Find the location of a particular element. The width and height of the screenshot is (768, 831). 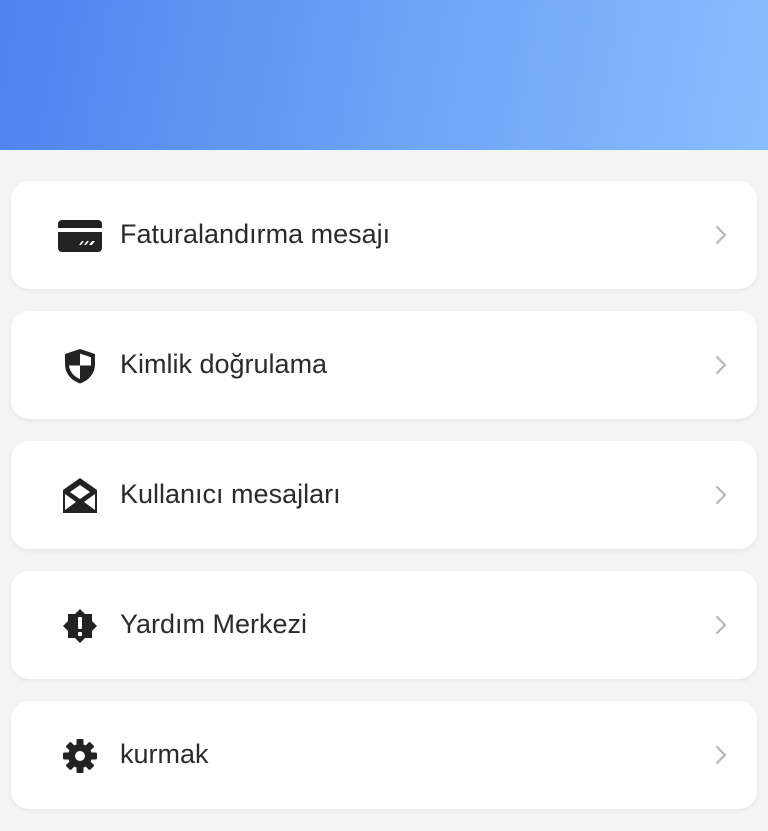

menu-item-label: kurmak is located at coordinates (164, 754).